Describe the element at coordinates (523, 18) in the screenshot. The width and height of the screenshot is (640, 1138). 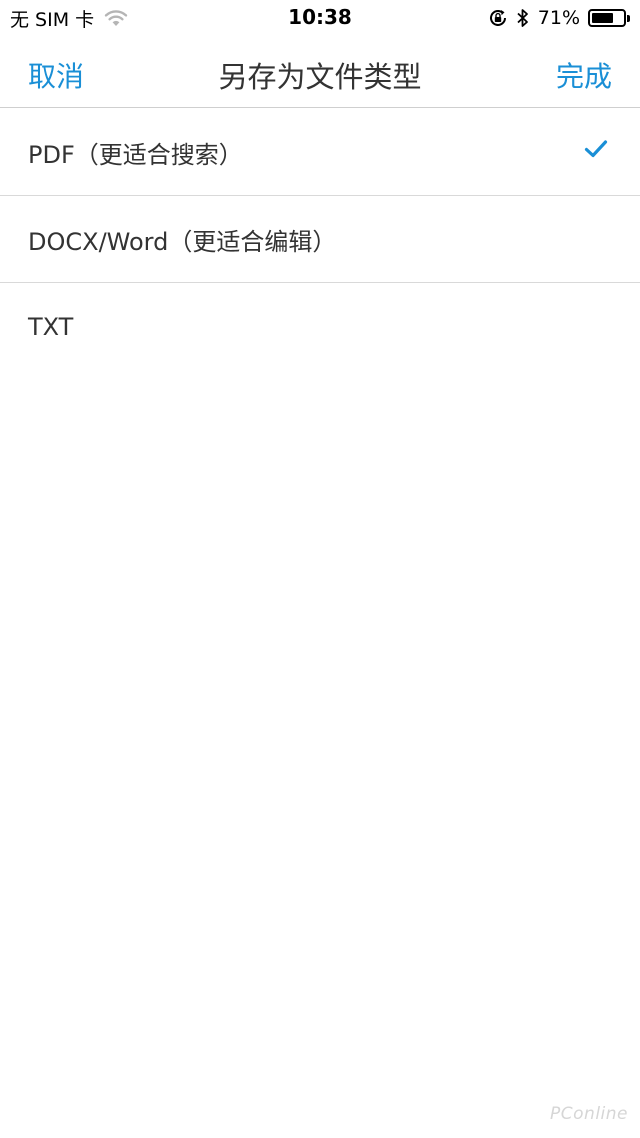
I see `bluetooth-icon` at that location.